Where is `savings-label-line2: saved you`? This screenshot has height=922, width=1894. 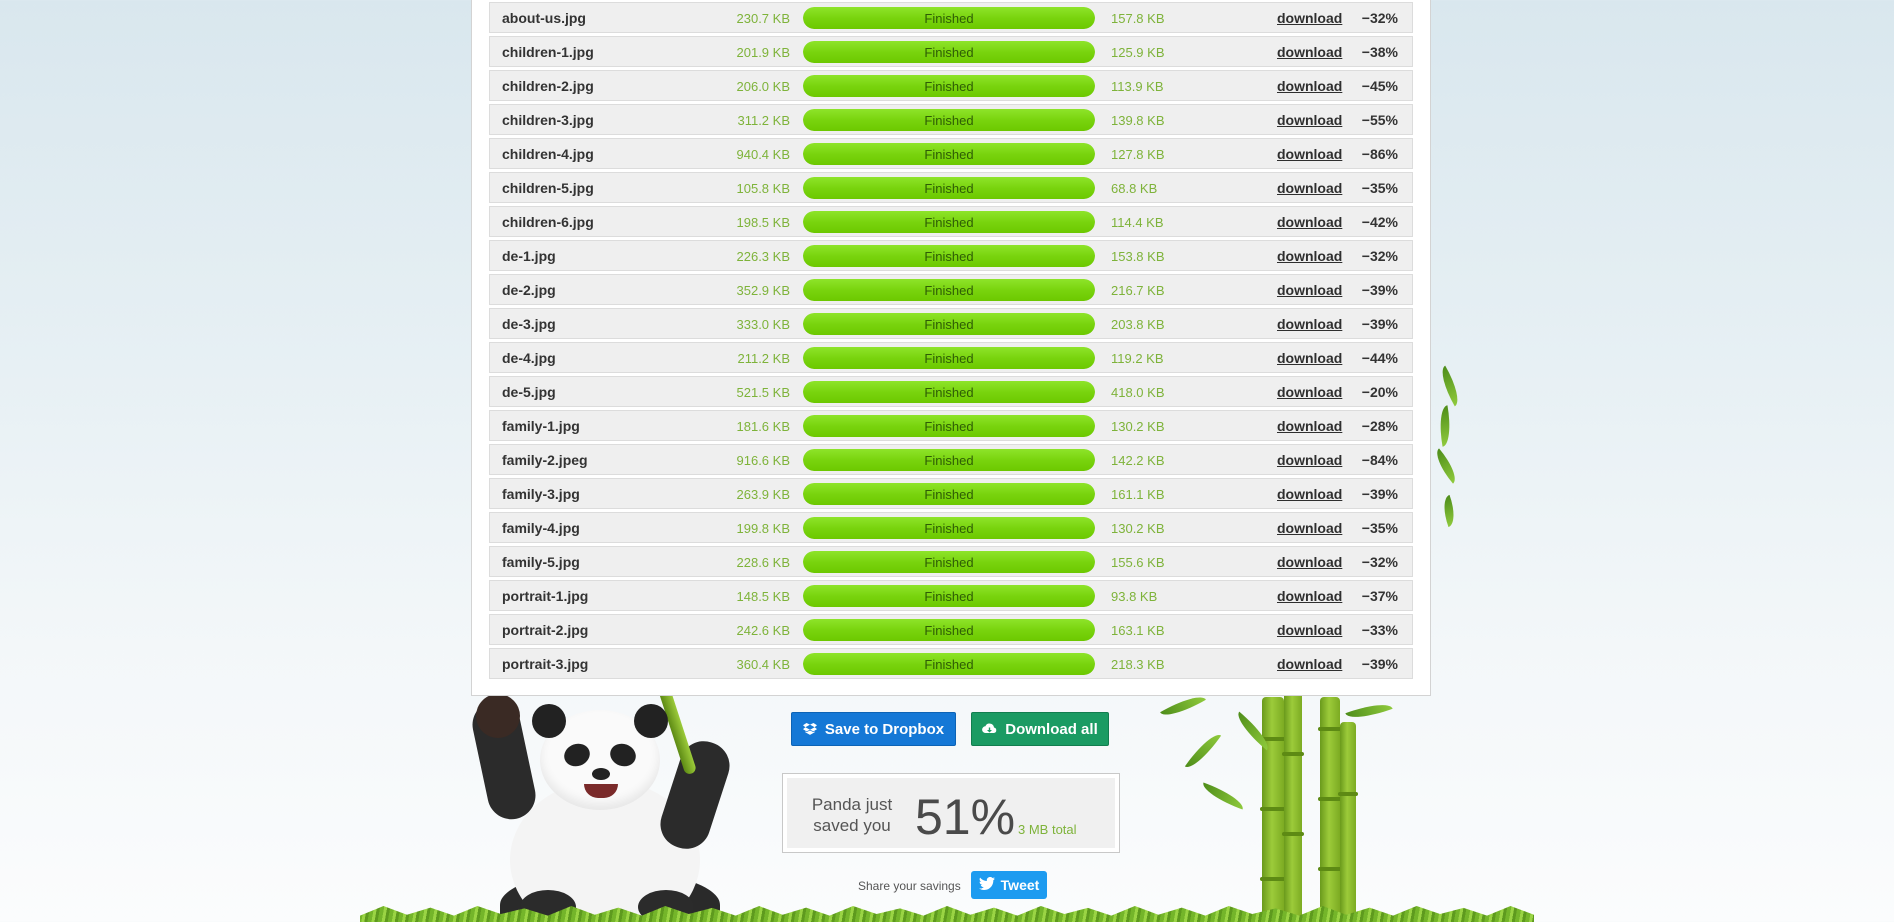 savings-label-line2: saved you is located at coordinates (852, 825).